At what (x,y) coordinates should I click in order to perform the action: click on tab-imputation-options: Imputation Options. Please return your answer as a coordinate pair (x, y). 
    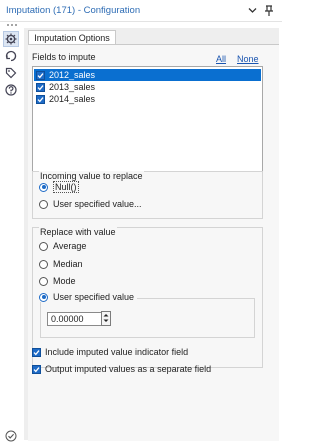
    Looking at the image, I should click on (72, 37).